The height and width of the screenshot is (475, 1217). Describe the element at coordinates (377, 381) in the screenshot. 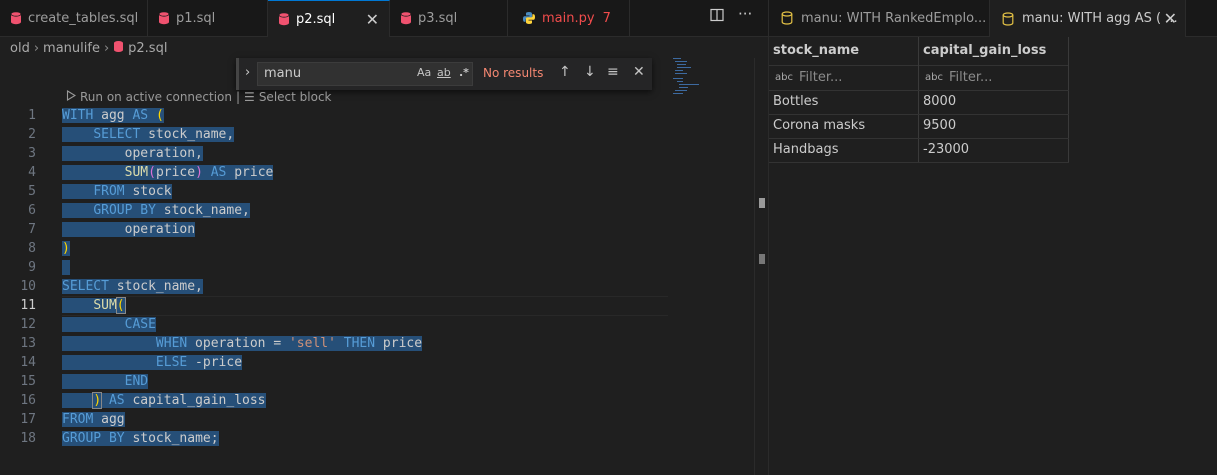

I see `code-line: 15 END` at that location.